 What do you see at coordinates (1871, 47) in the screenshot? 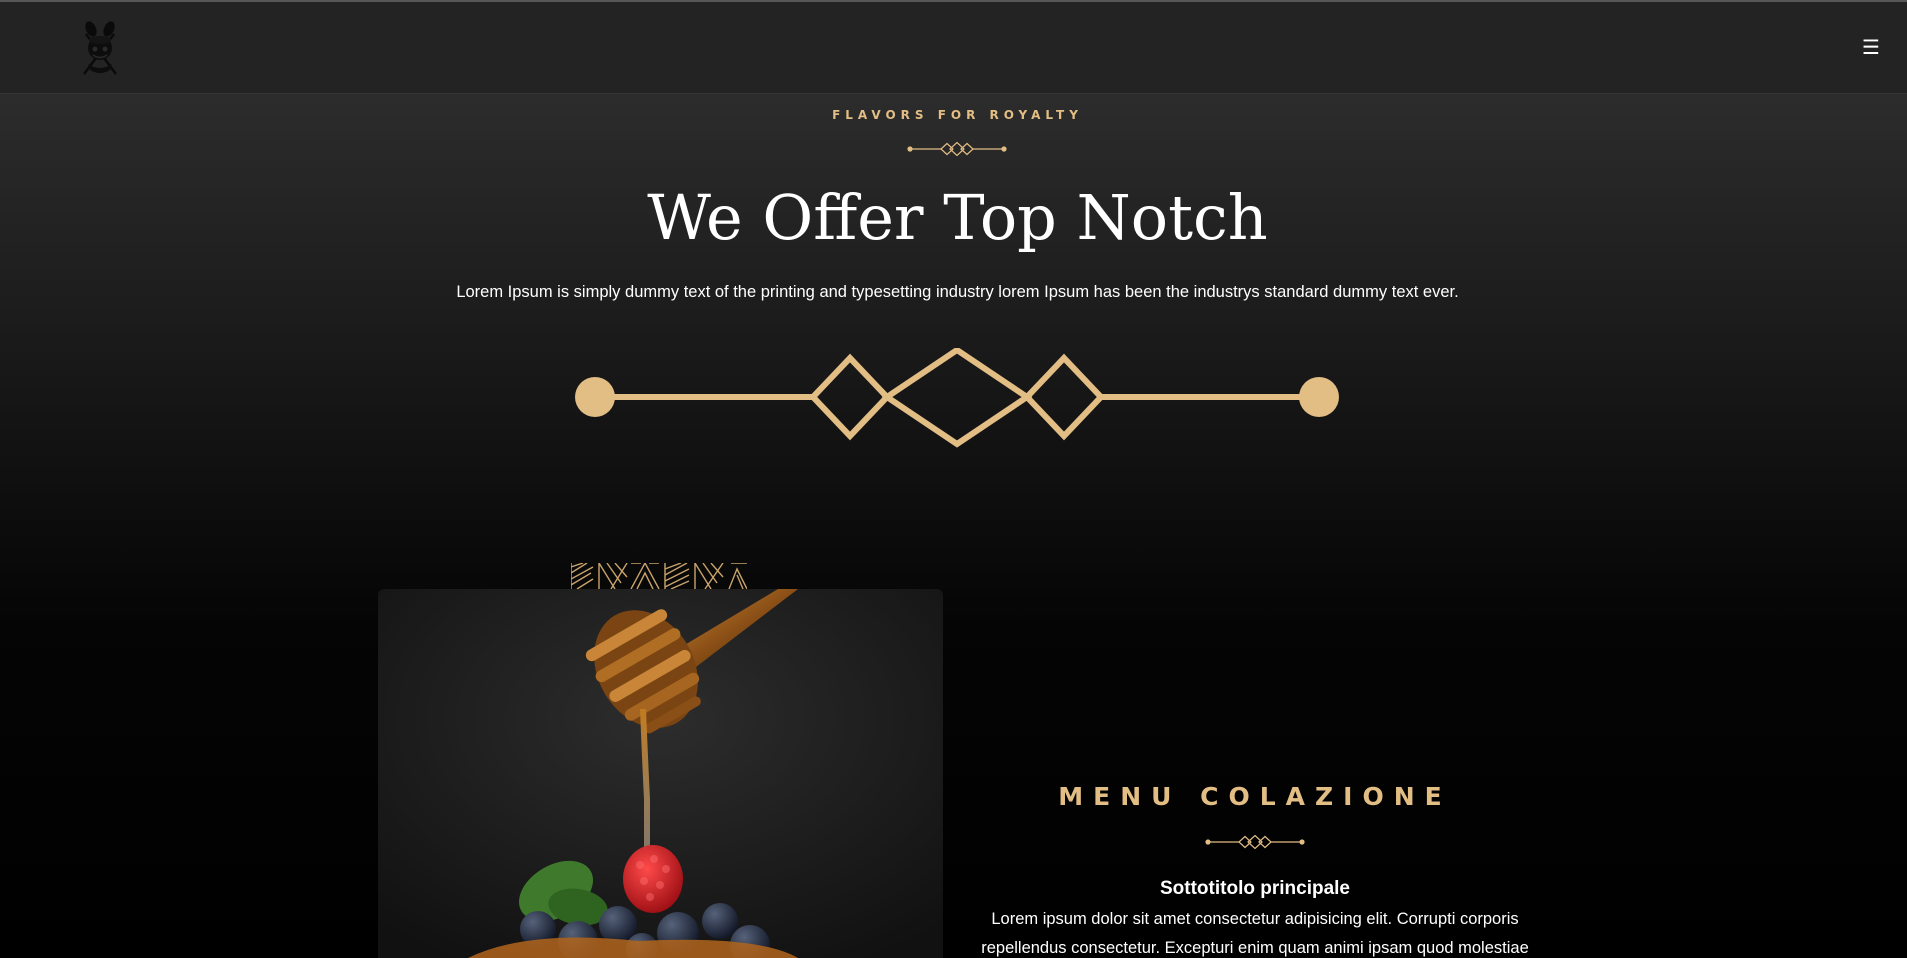
I see `hamburger-menu-icon: ☰` at bounding box center [1871, 47].